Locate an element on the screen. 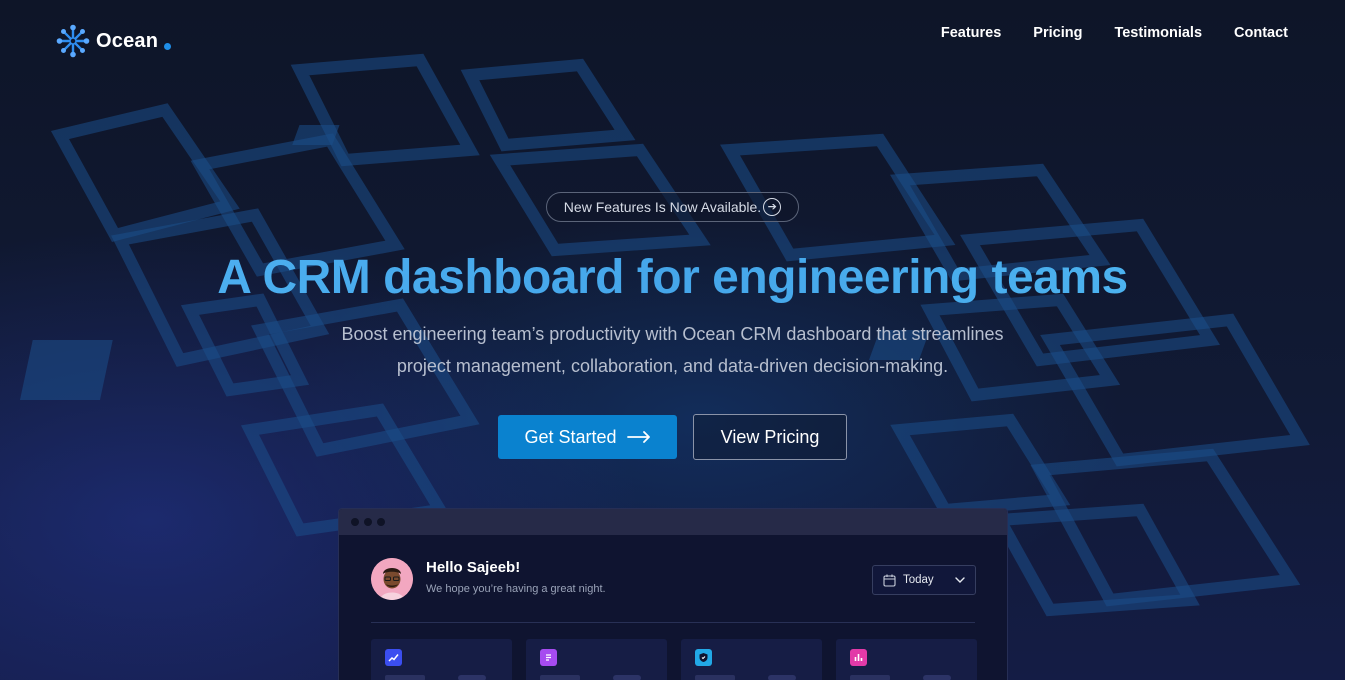 This screenshot has height=680, width=1345. brand-logo: Ocean is located at coordinates (114, 41).